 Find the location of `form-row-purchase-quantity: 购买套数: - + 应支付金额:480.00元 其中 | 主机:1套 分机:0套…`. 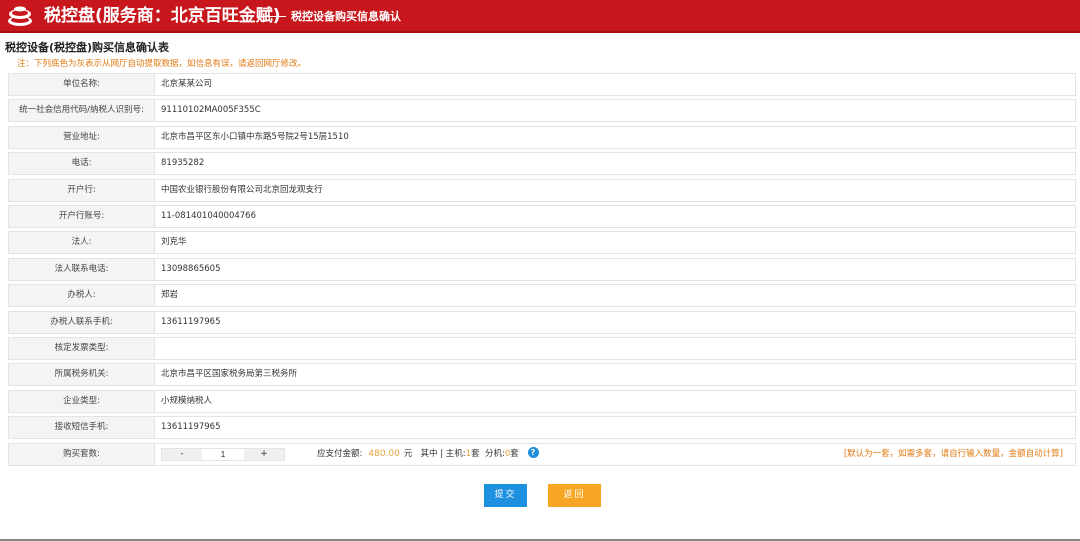

form-row-purchase-quantity: 购买套数: - + 应支付金额:480.00元 其中 | 主机:1套 分机:0套… is located at coordinates (542, 454).